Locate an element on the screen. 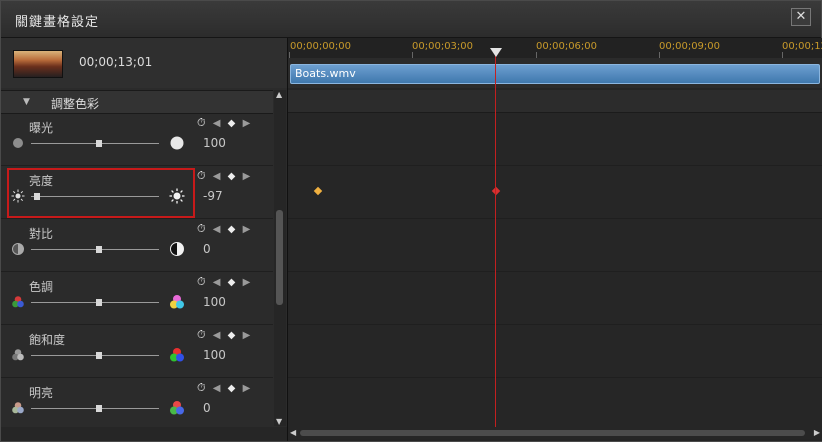  keyframe-lane-brightness is located at coordinates (555, 192).